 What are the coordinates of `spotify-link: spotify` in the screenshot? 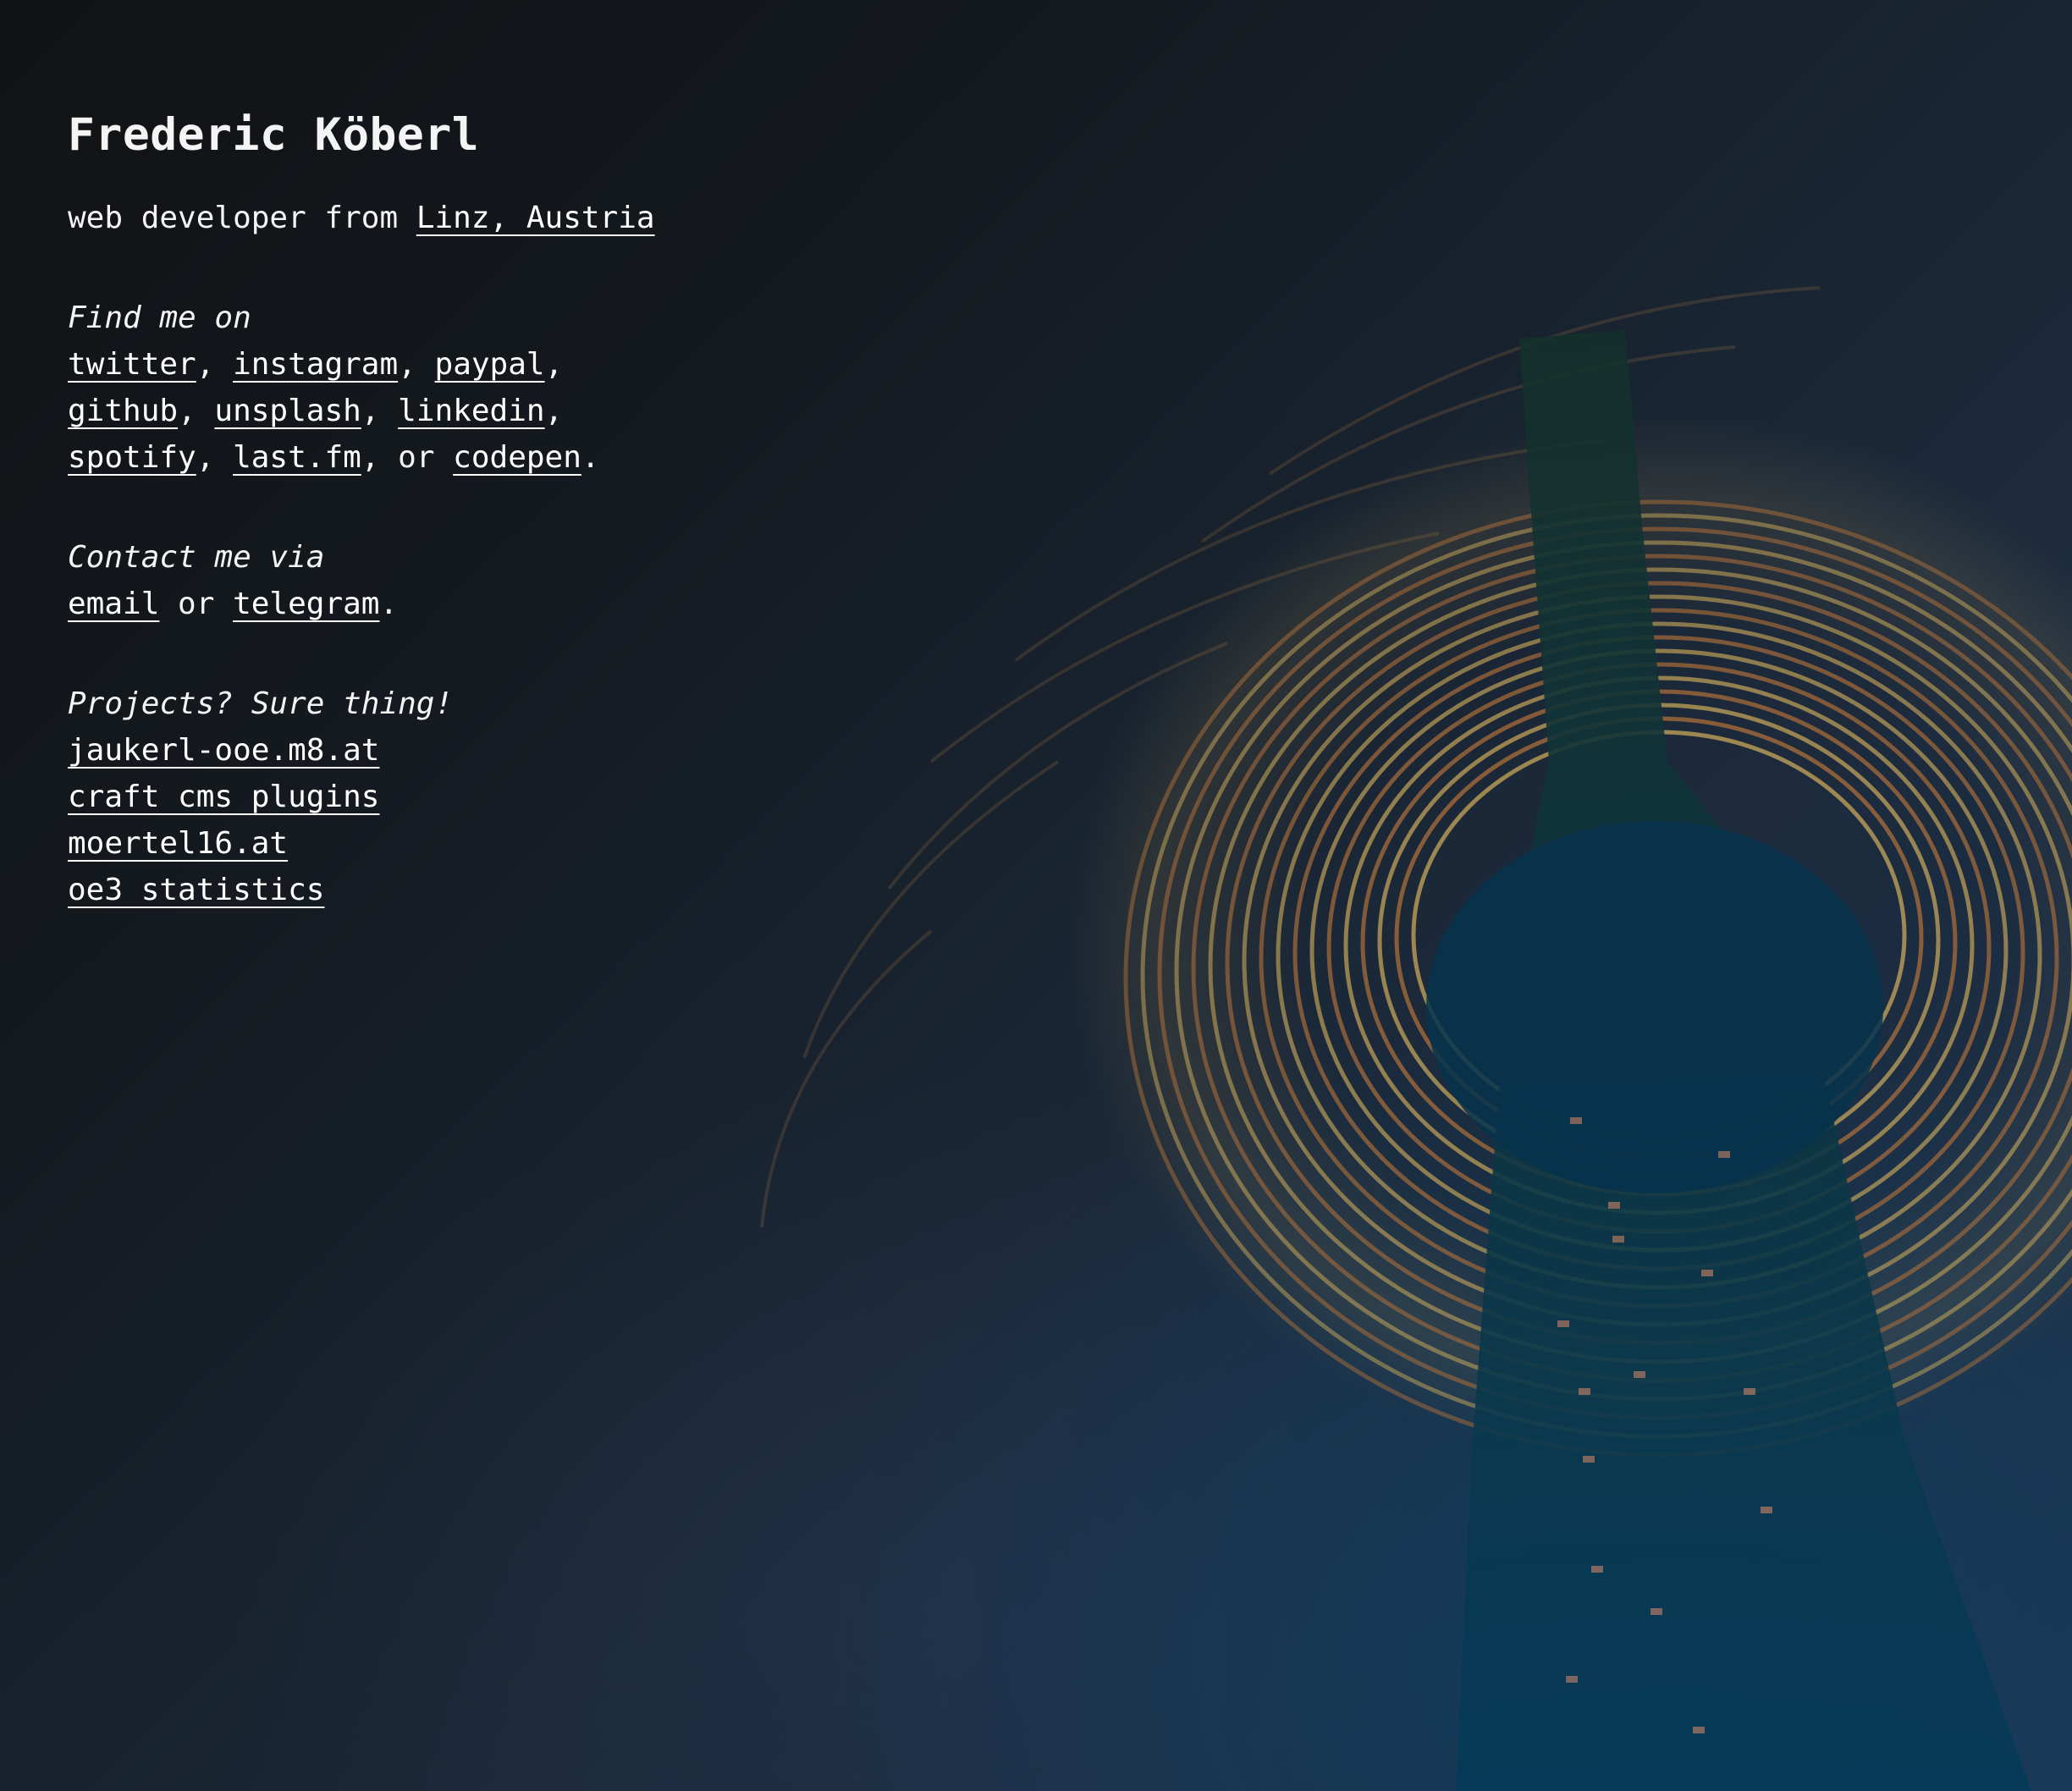 It's located at (132, 457).